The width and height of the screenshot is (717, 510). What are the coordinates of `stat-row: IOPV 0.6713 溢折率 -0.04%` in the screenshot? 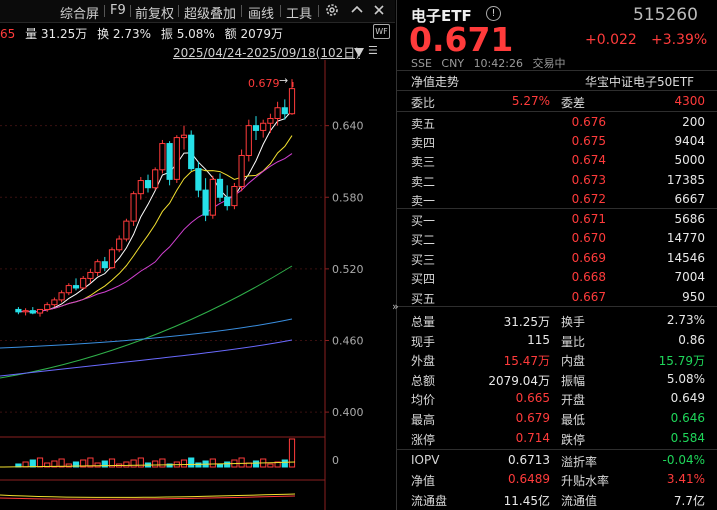 It's located at (557, 460).